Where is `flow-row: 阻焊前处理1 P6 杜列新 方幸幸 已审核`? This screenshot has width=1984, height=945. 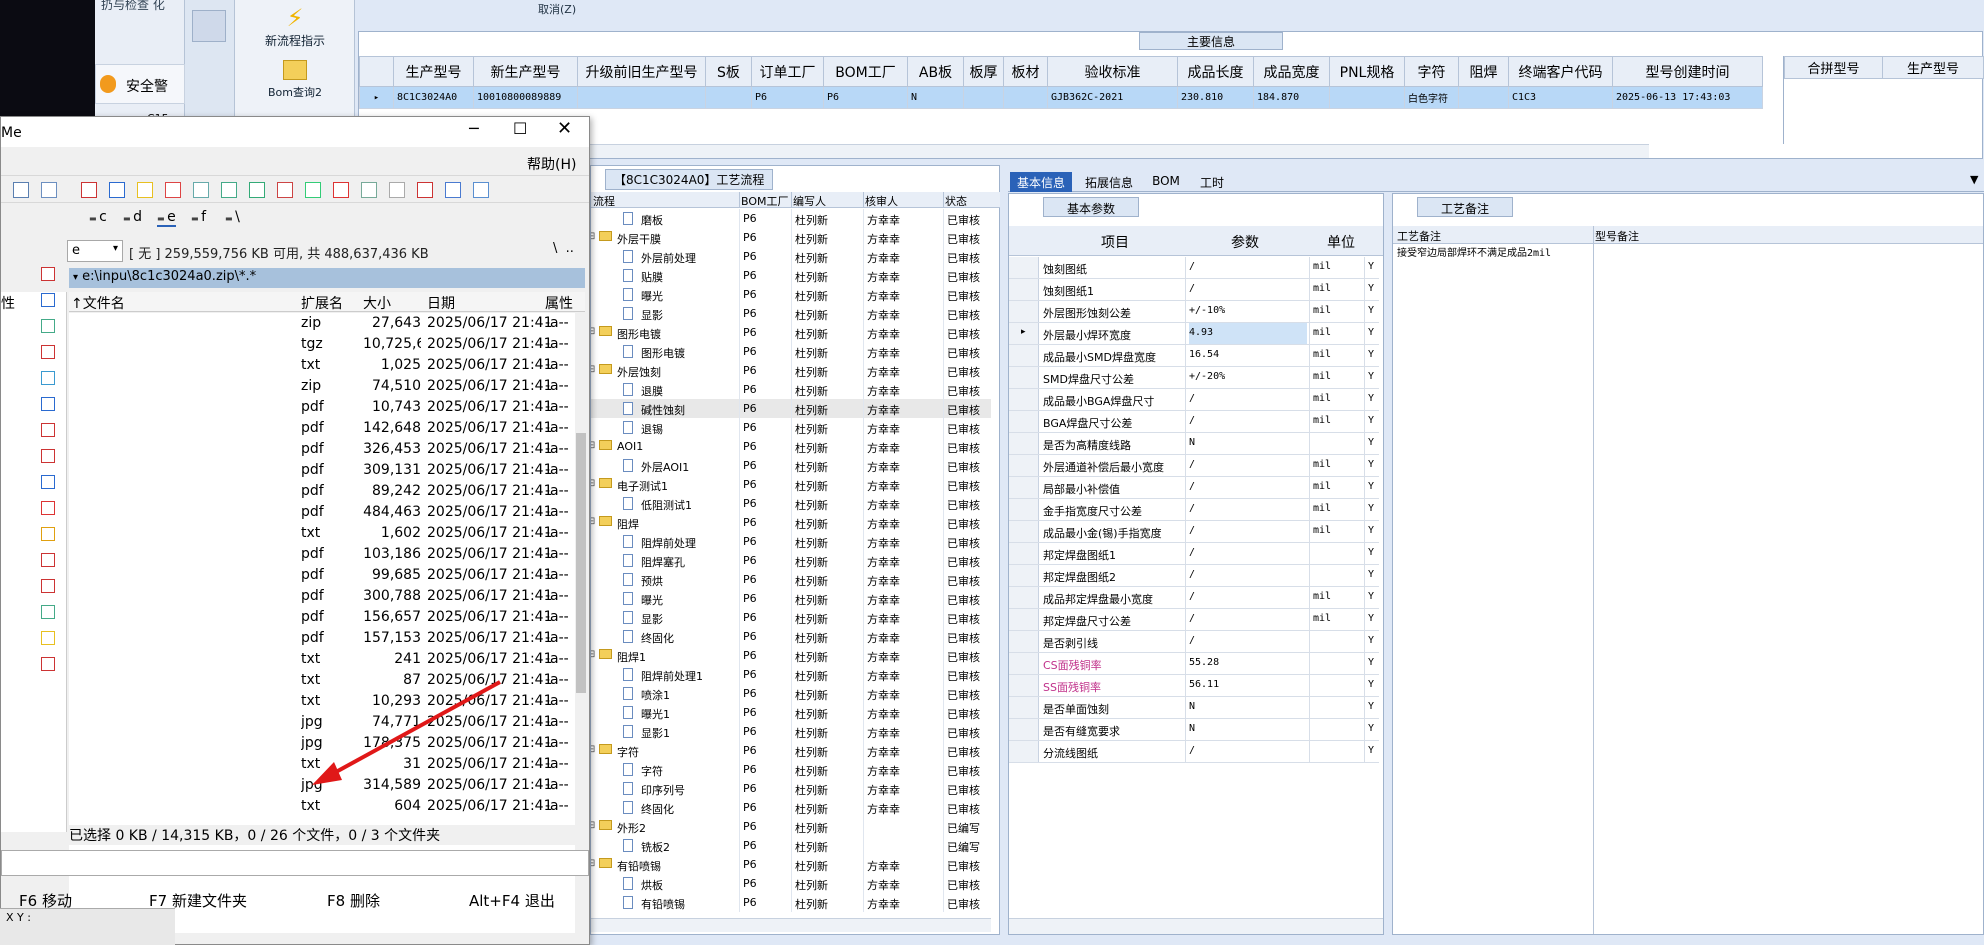
flow-row: 阻焊前处理1 P6 杜列新 方幸幸 已审核 is located at coordinates (791, 674).